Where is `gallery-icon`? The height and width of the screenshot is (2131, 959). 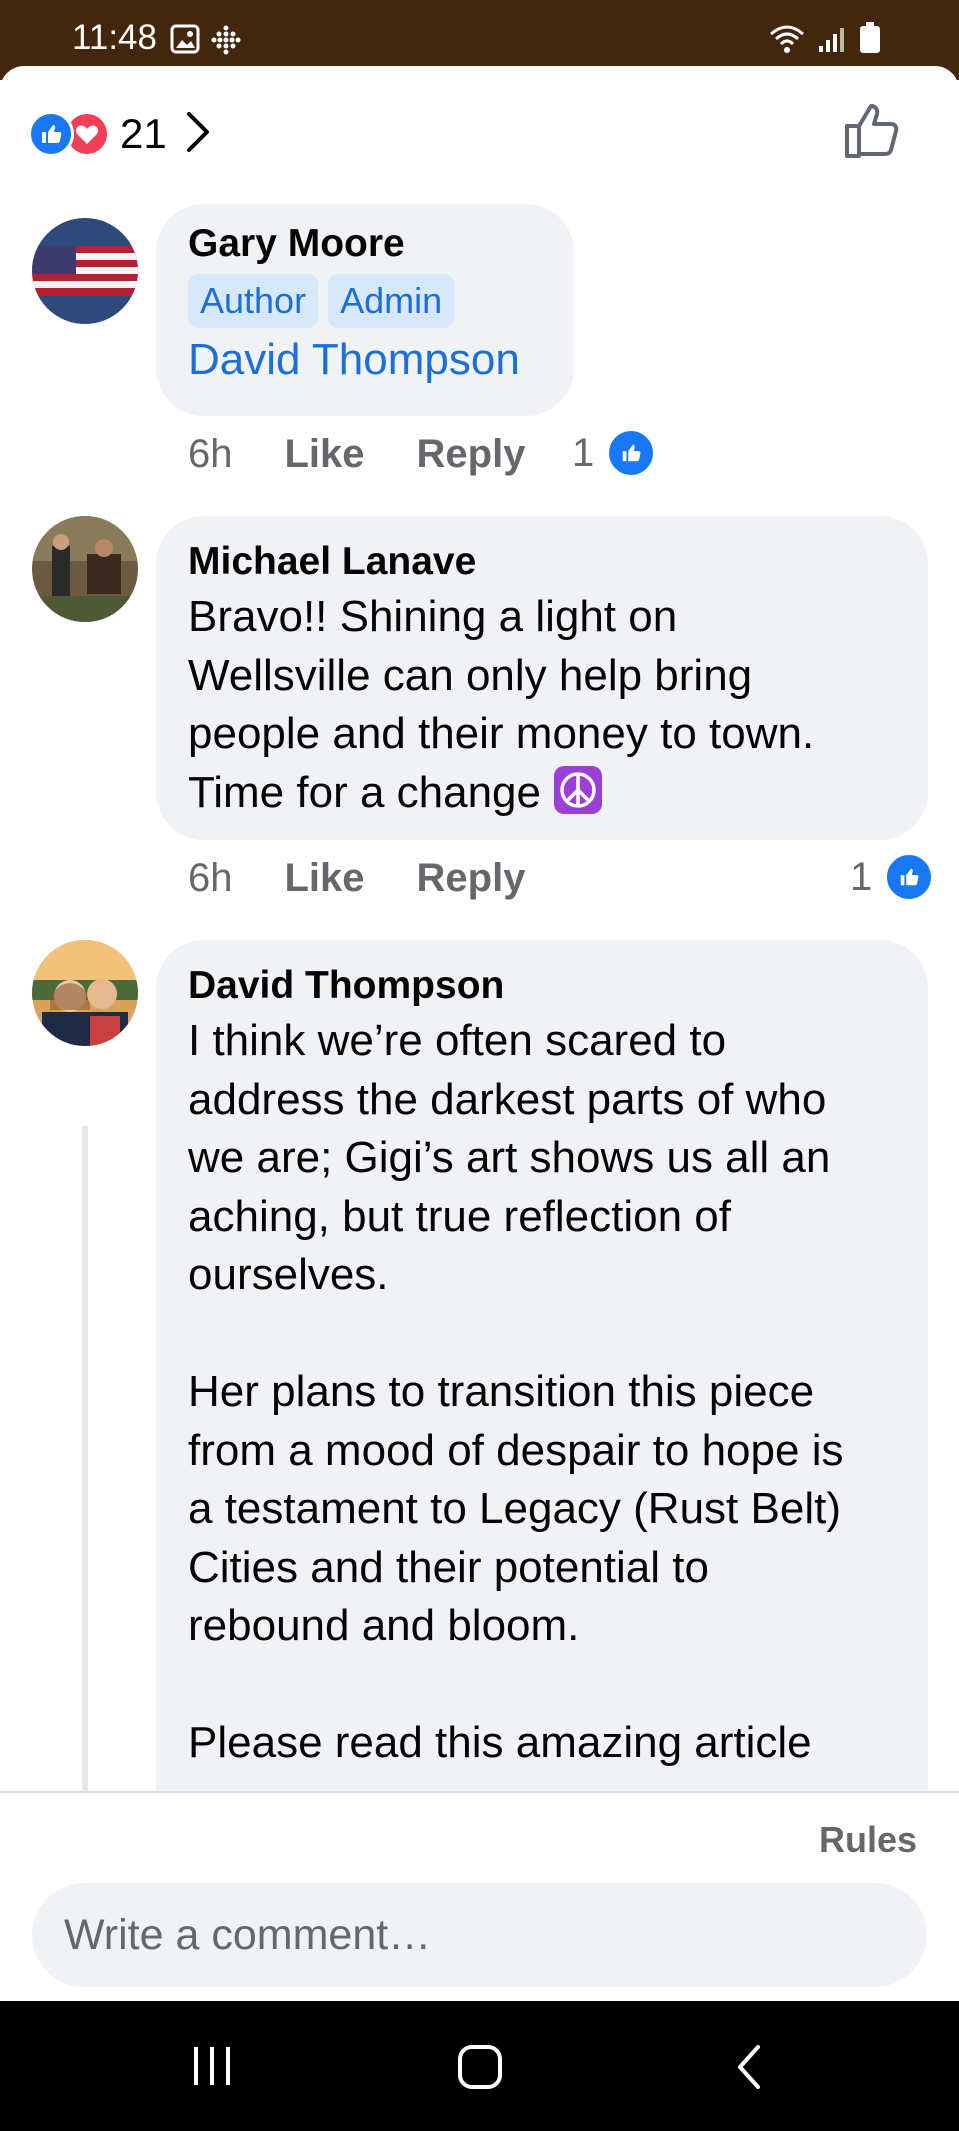
gallery-icon is located at coordinates (185, 42).